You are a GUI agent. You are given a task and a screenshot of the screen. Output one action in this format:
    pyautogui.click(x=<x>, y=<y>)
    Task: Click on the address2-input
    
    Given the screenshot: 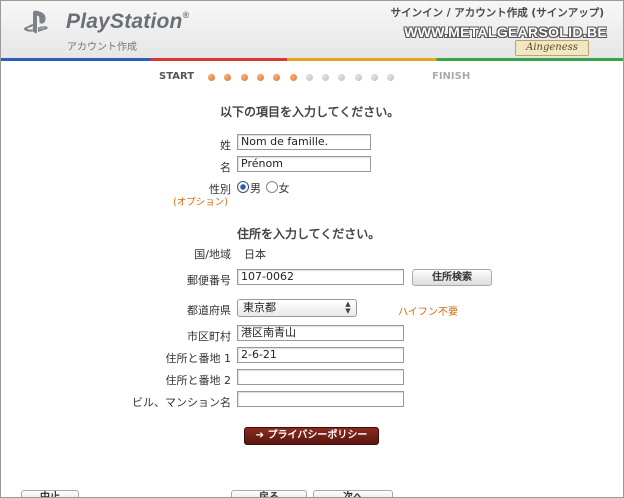 What is the action you would take?
    pyautogui.click(x=320, y=377)
    